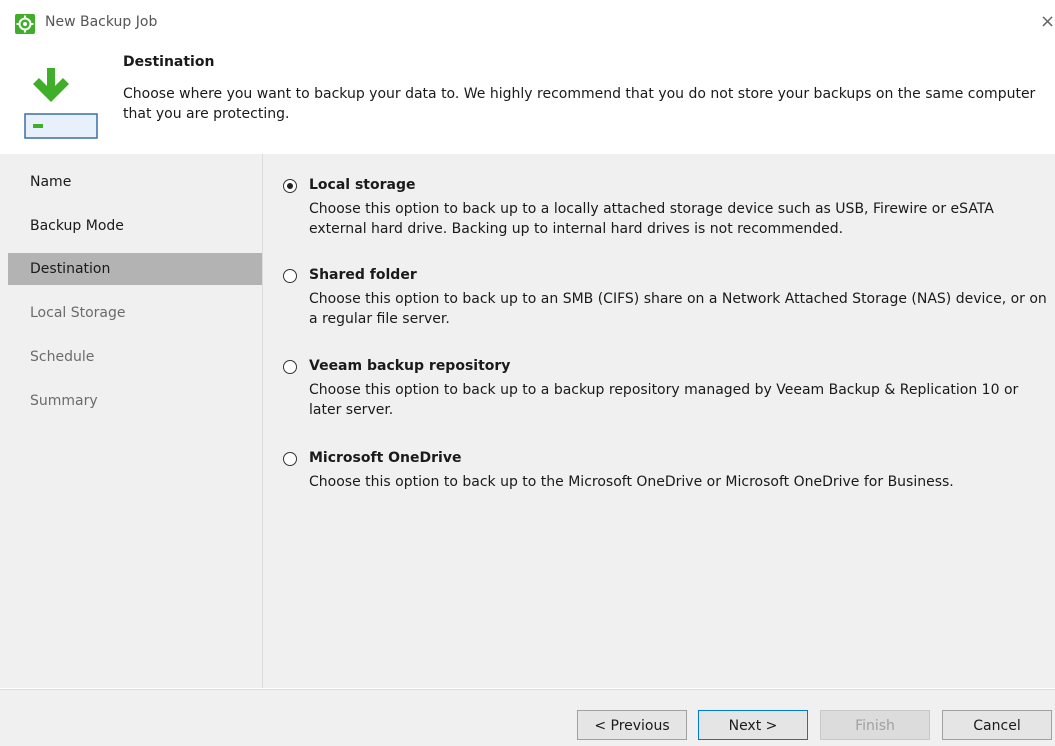  I want to click on radio-onedrive, so click(290, 459).